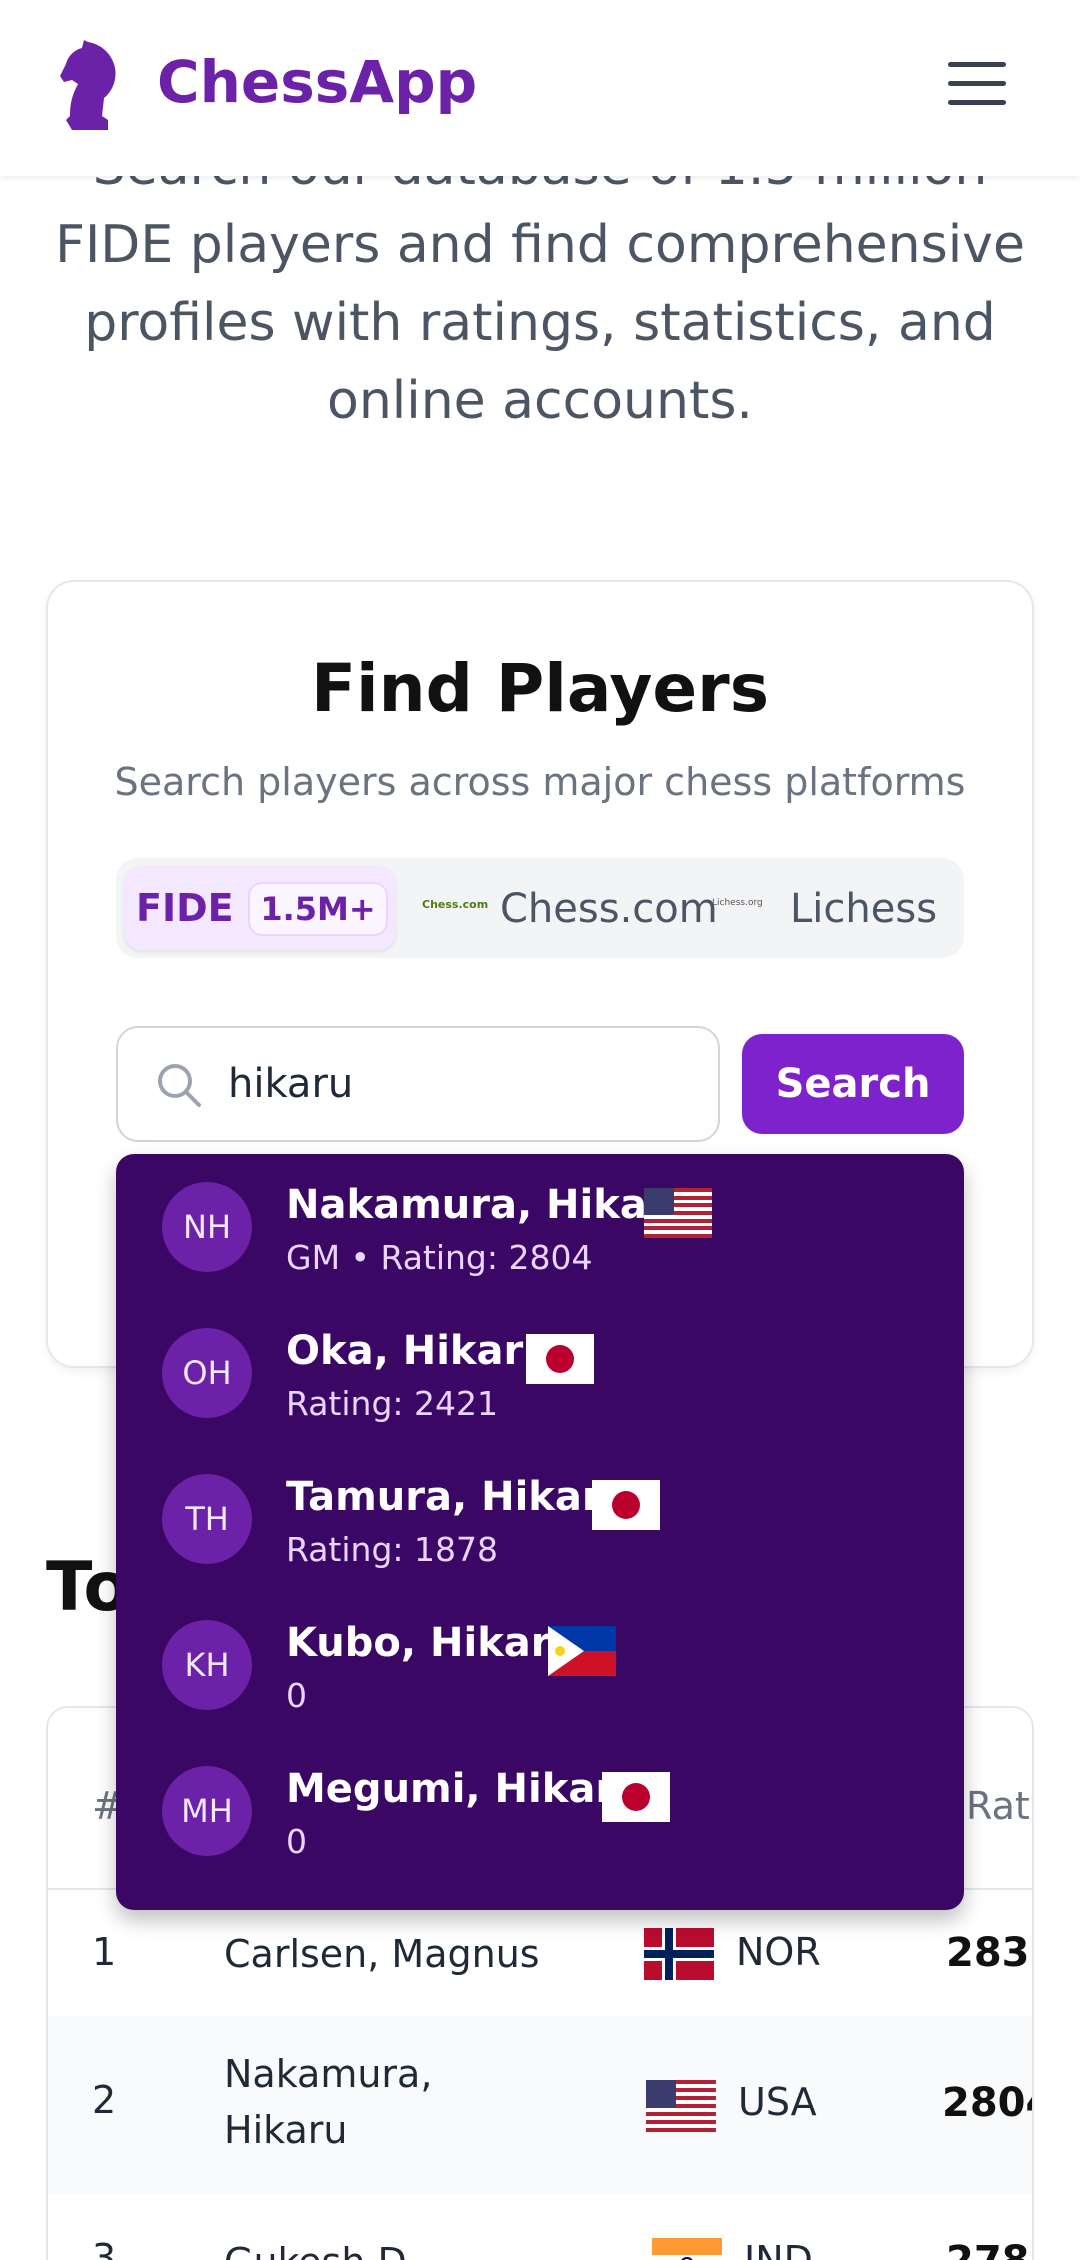 Image resolution: width=1080 pixels, height=2260 pixels. What do you see at coordinates (977, 85) in the screenshot?
I see `hamburger-menu-icon` at bounding box center [977, 85].